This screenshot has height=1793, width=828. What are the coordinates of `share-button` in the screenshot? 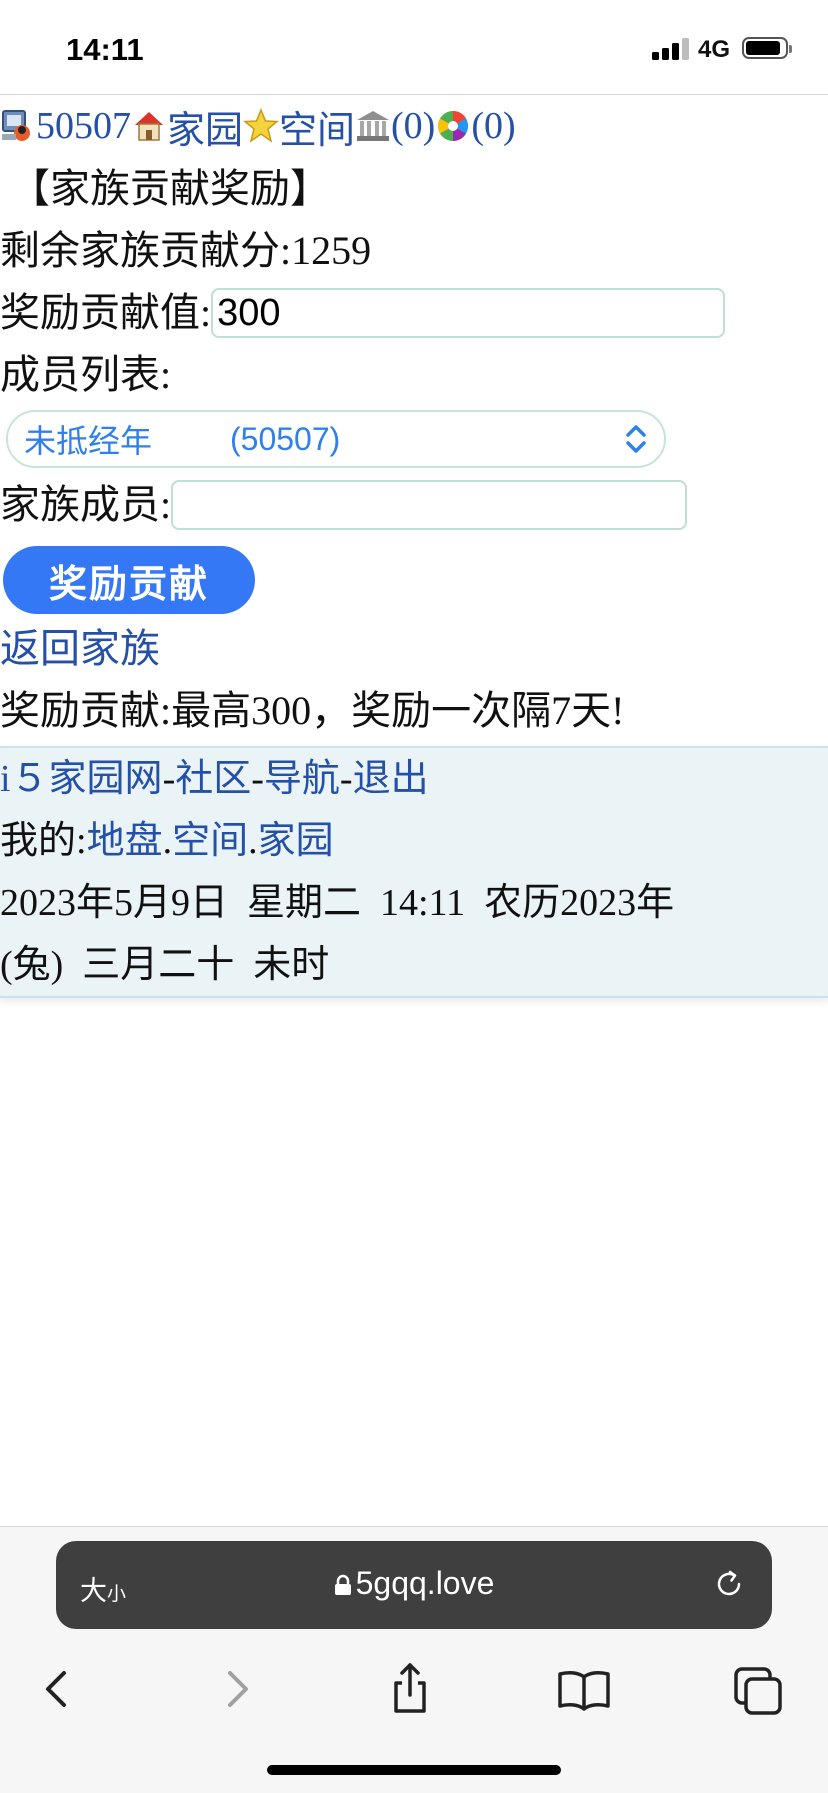 It's located at (410, 1689).